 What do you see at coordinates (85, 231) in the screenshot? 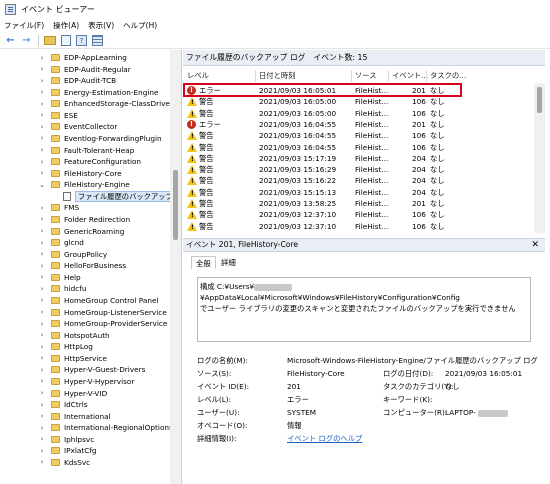
I see `tree-item-folder: › GenericRoaming` at bounding box center [85, 231].